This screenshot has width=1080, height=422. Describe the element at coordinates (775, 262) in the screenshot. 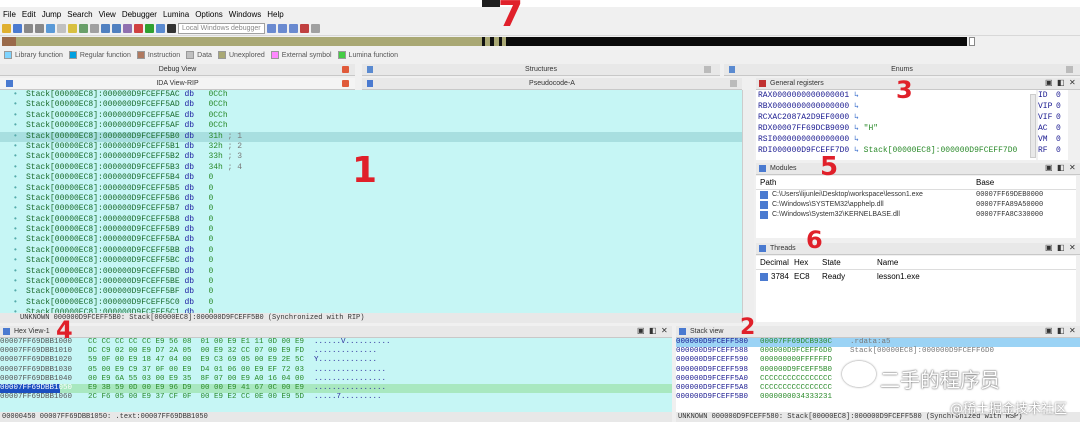

I see `column-decimal: Decimal` at that location.